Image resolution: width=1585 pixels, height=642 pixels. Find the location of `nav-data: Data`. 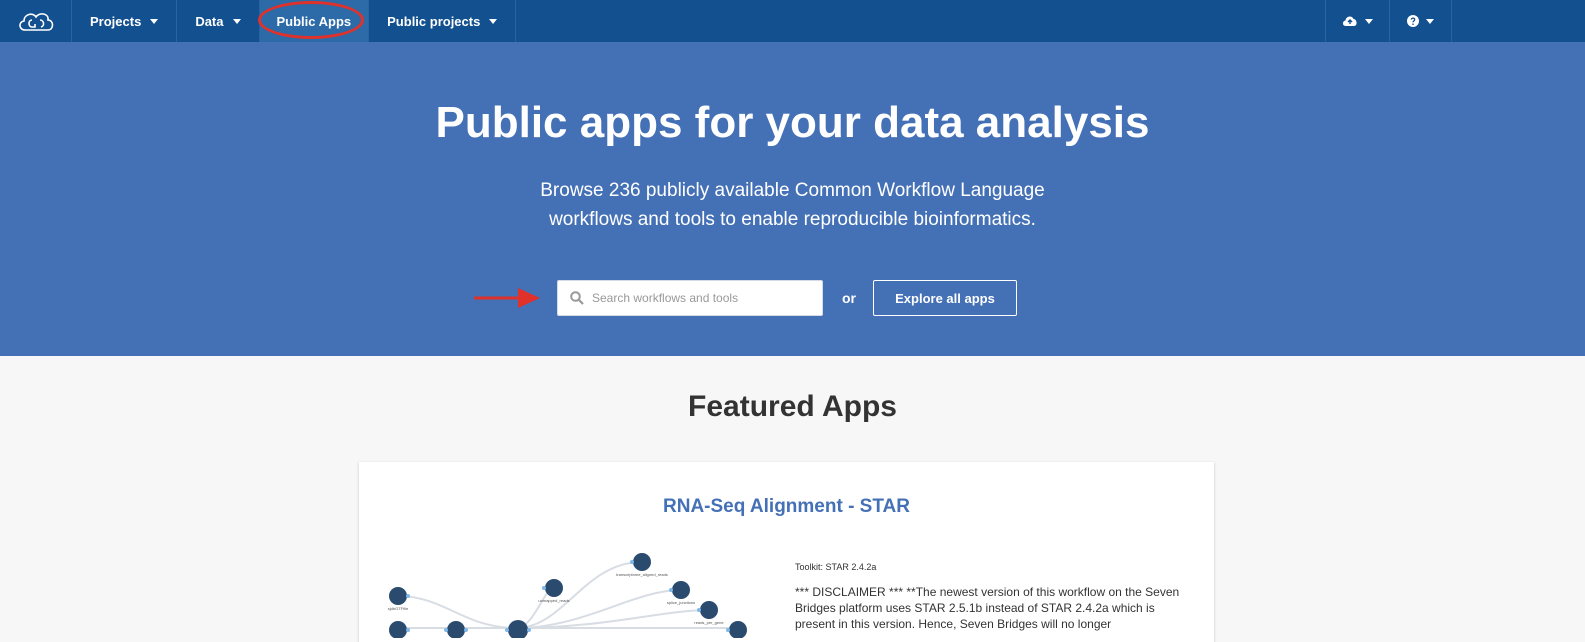

nav-data: Data is located at coordinates (218, 21).